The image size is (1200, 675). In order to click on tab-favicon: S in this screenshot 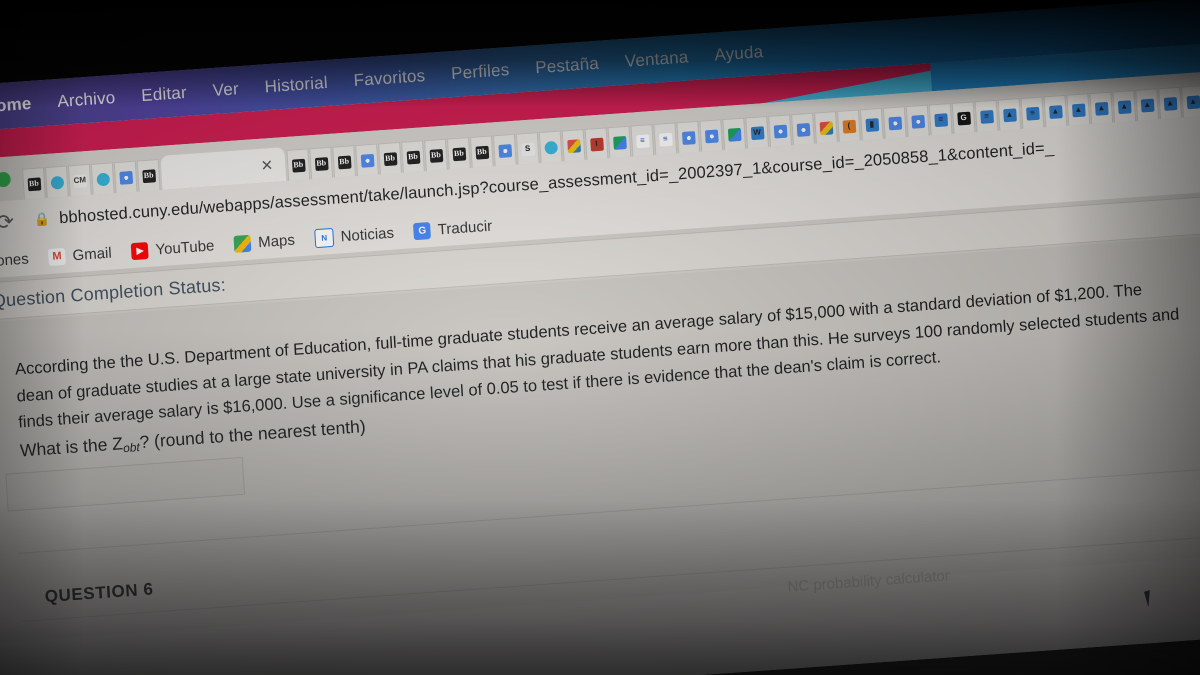, I will do `click(527, 148)`.